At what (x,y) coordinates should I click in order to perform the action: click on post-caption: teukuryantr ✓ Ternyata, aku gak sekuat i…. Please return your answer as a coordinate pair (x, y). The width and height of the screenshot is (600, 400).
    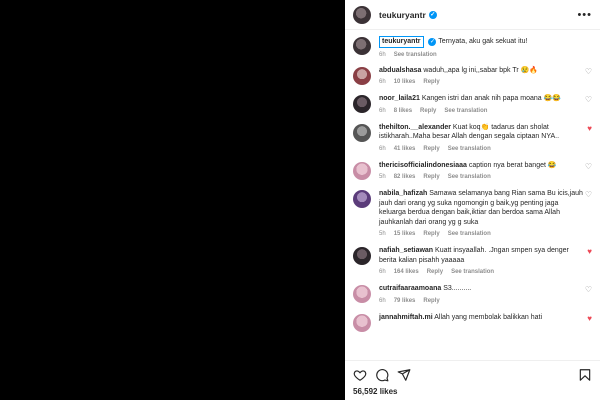
    Looking at the image, I should click on (472, 47).